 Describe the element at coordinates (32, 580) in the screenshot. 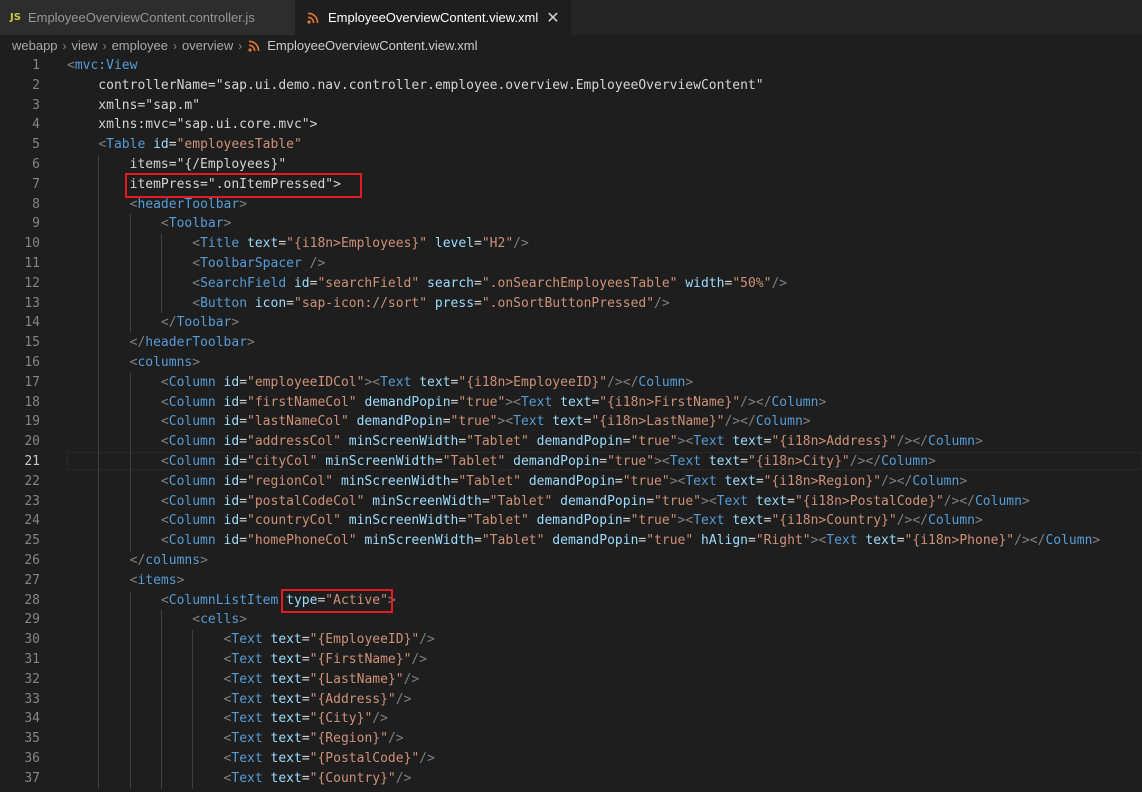

I see `line-number: 27` at that location.